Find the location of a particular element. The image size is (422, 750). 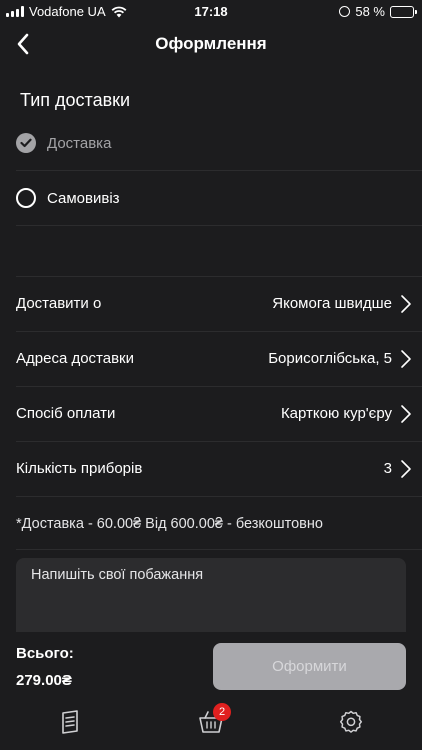

setting-label: Кількість приборів is located at coordinates (79, 468).